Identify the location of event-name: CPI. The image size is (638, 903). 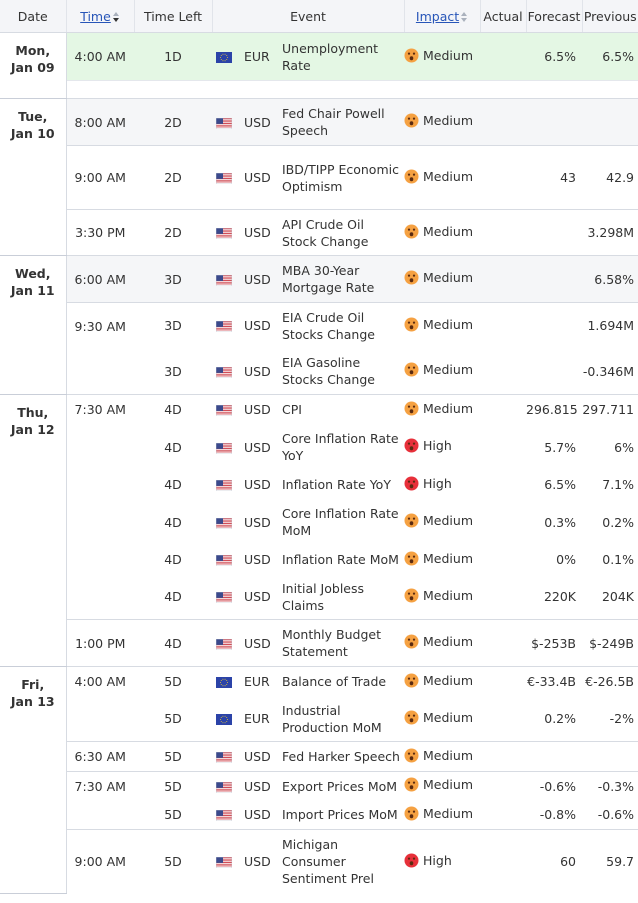
(341, 409).